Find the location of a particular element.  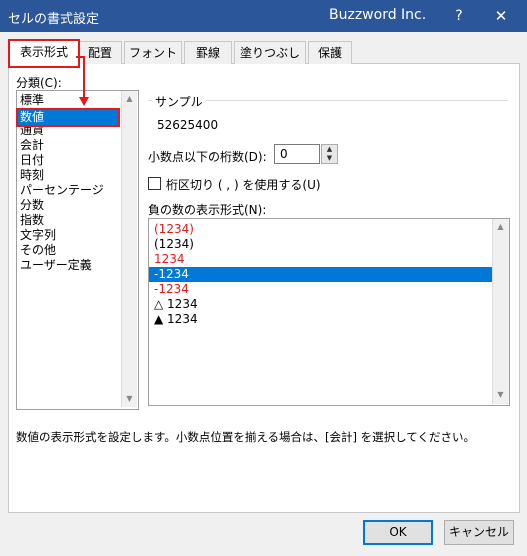

category-item-custom: ユーザー定義 is located at coordinates (56, 265).